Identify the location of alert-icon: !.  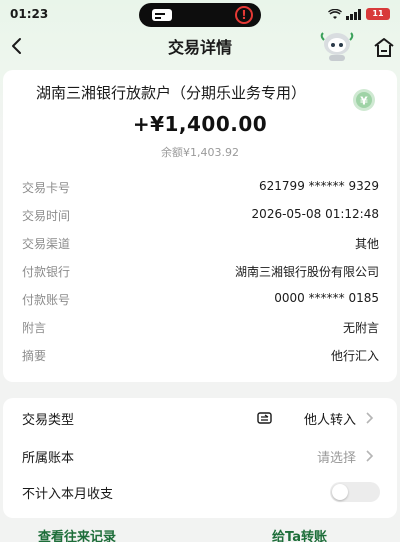
(244, 15).